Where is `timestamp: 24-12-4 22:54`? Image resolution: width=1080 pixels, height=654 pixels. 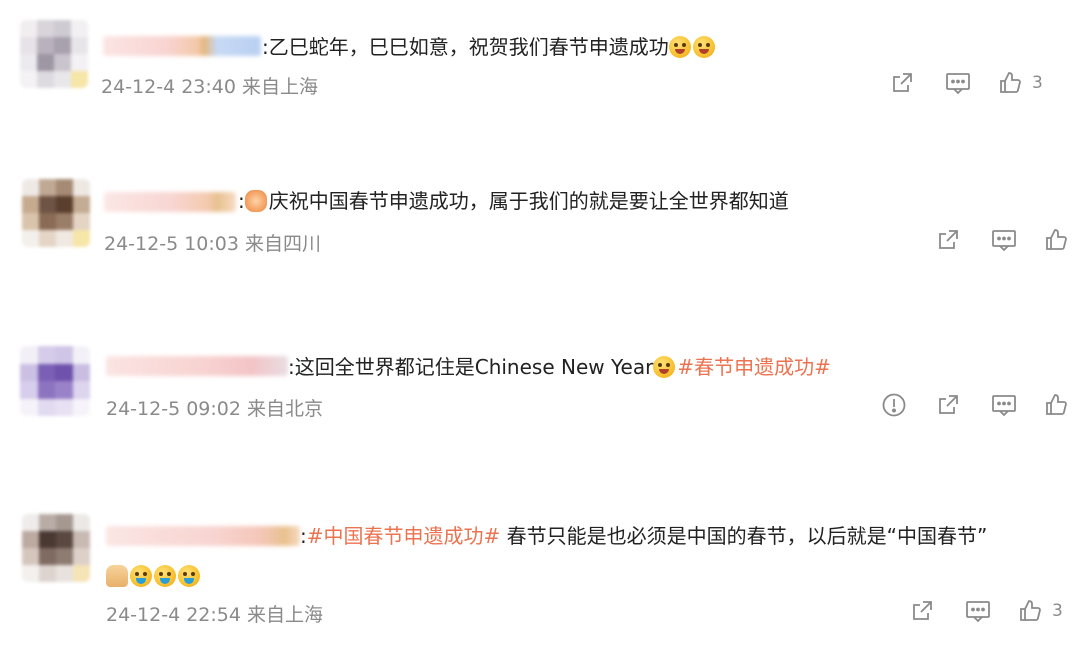
timestamp: 24-12-4 22:54 is located at coordinates (173, 615).